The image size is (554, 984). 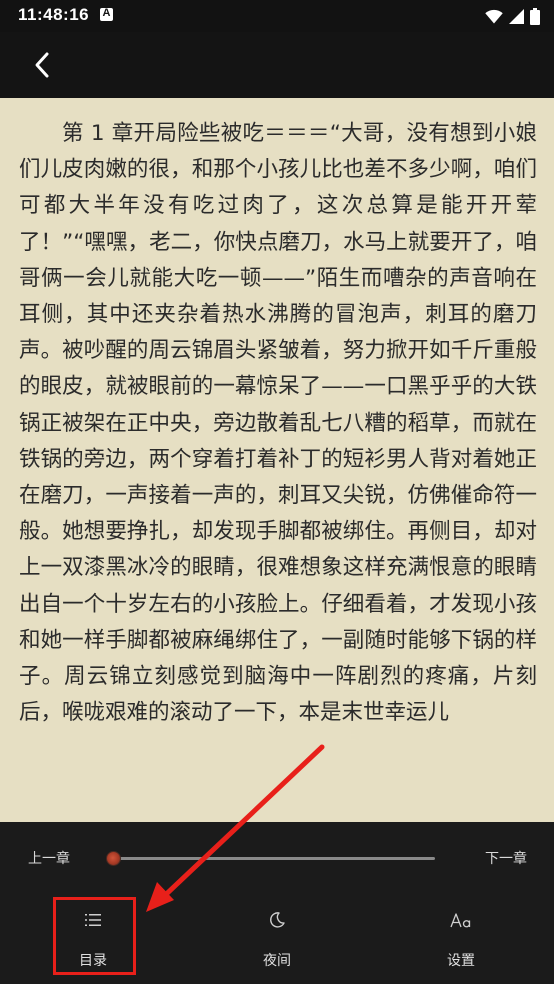 I want to click on settings-button: 设置, so click(x=461, y=938).